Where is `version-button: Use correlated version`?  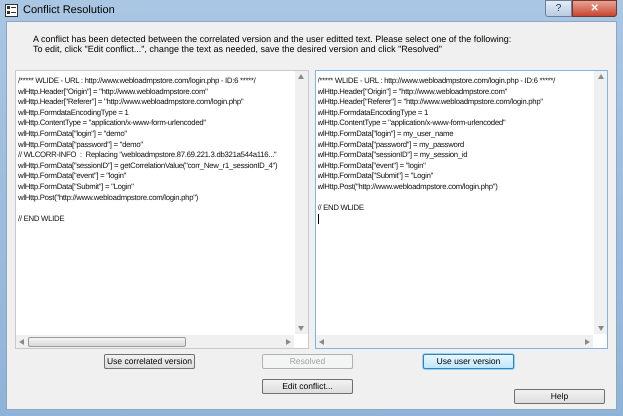 version-button: Use correlated version is located at coordinates (149, 361).